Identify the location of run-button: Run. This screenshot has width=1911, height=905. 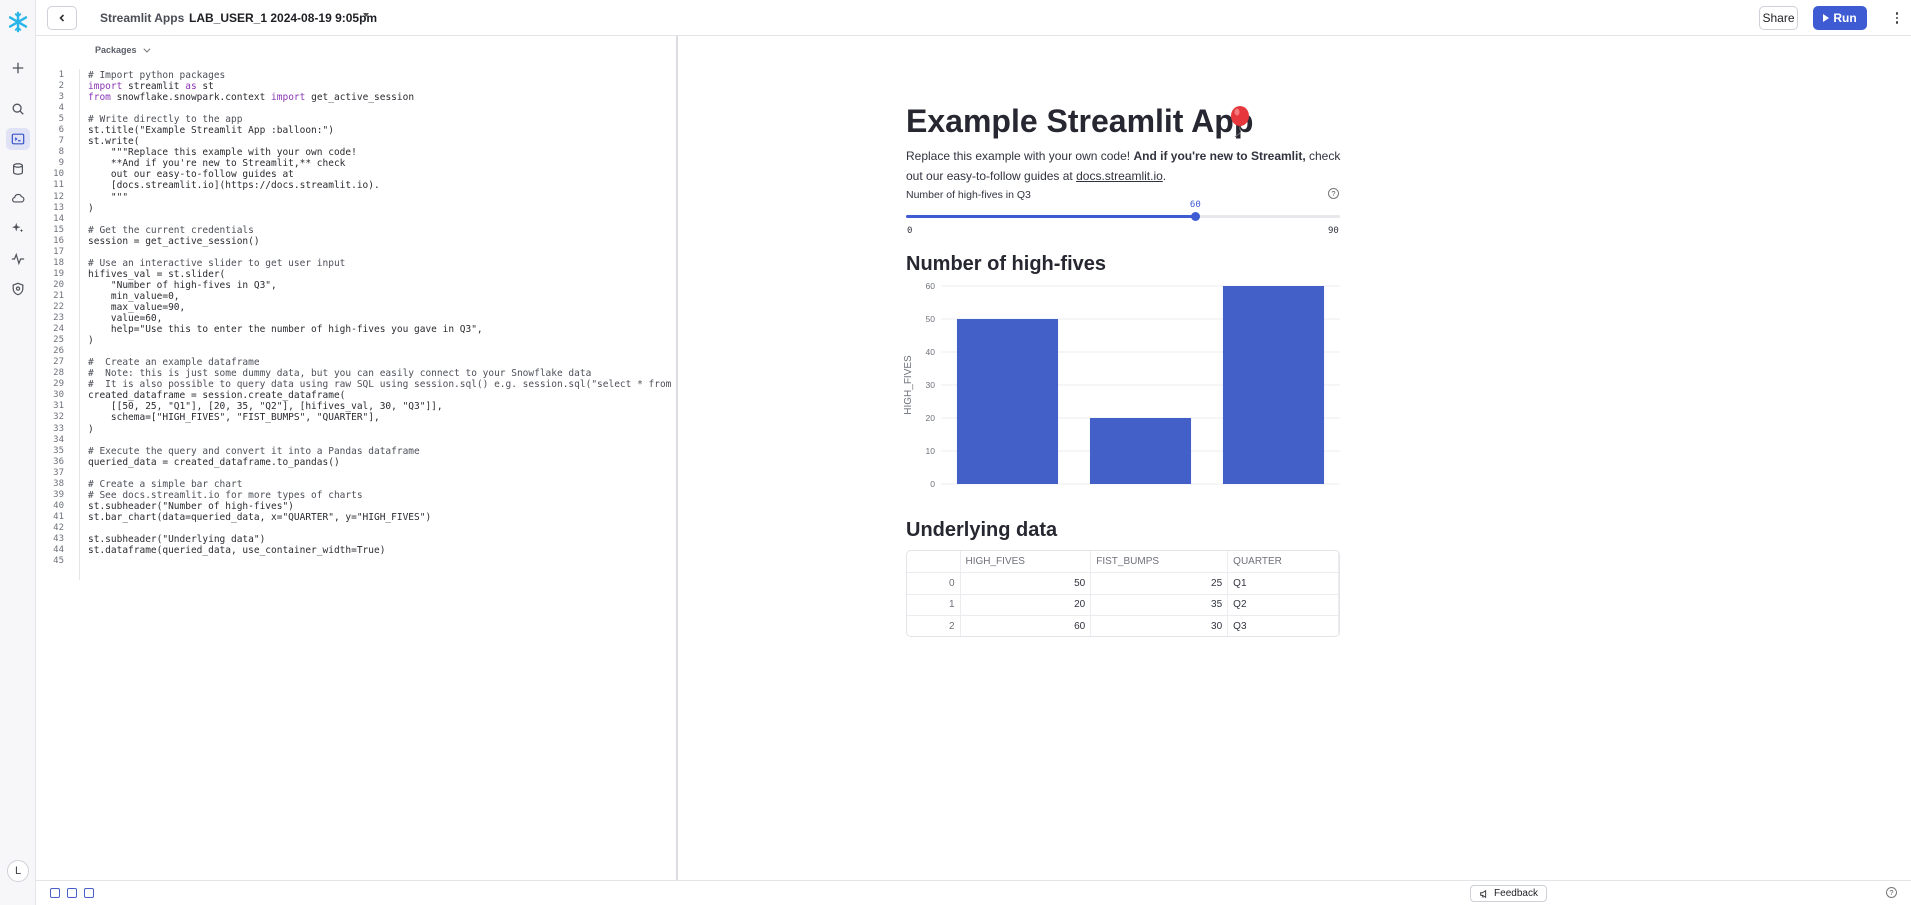
(1840, 18).